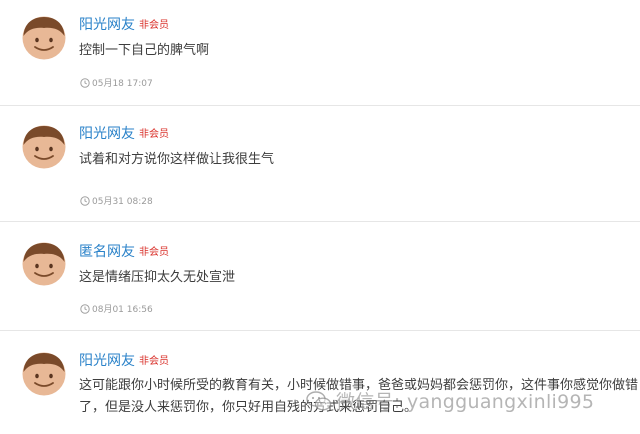  I want to click on username: 匿名网友, so click(107, 252).